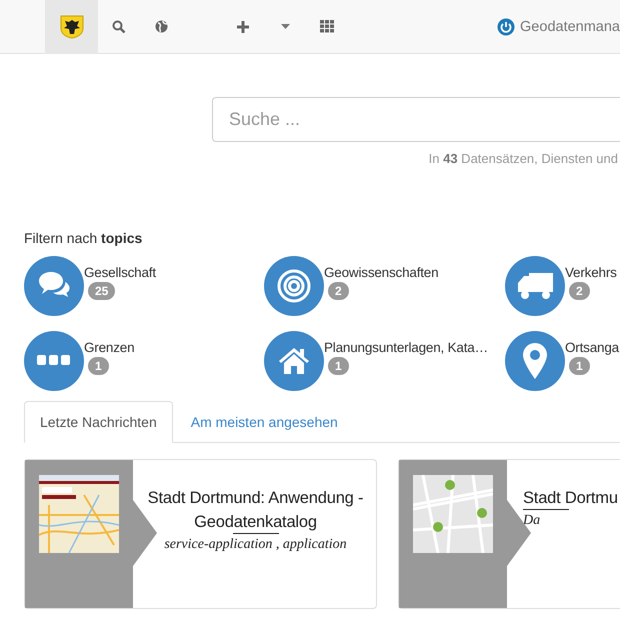 Image resolution: width=620 pixels, height=620 pixels. Describe the element at coordinates (109, 347) in the screenshot. I see `topic-name: Grenzen` at that location.